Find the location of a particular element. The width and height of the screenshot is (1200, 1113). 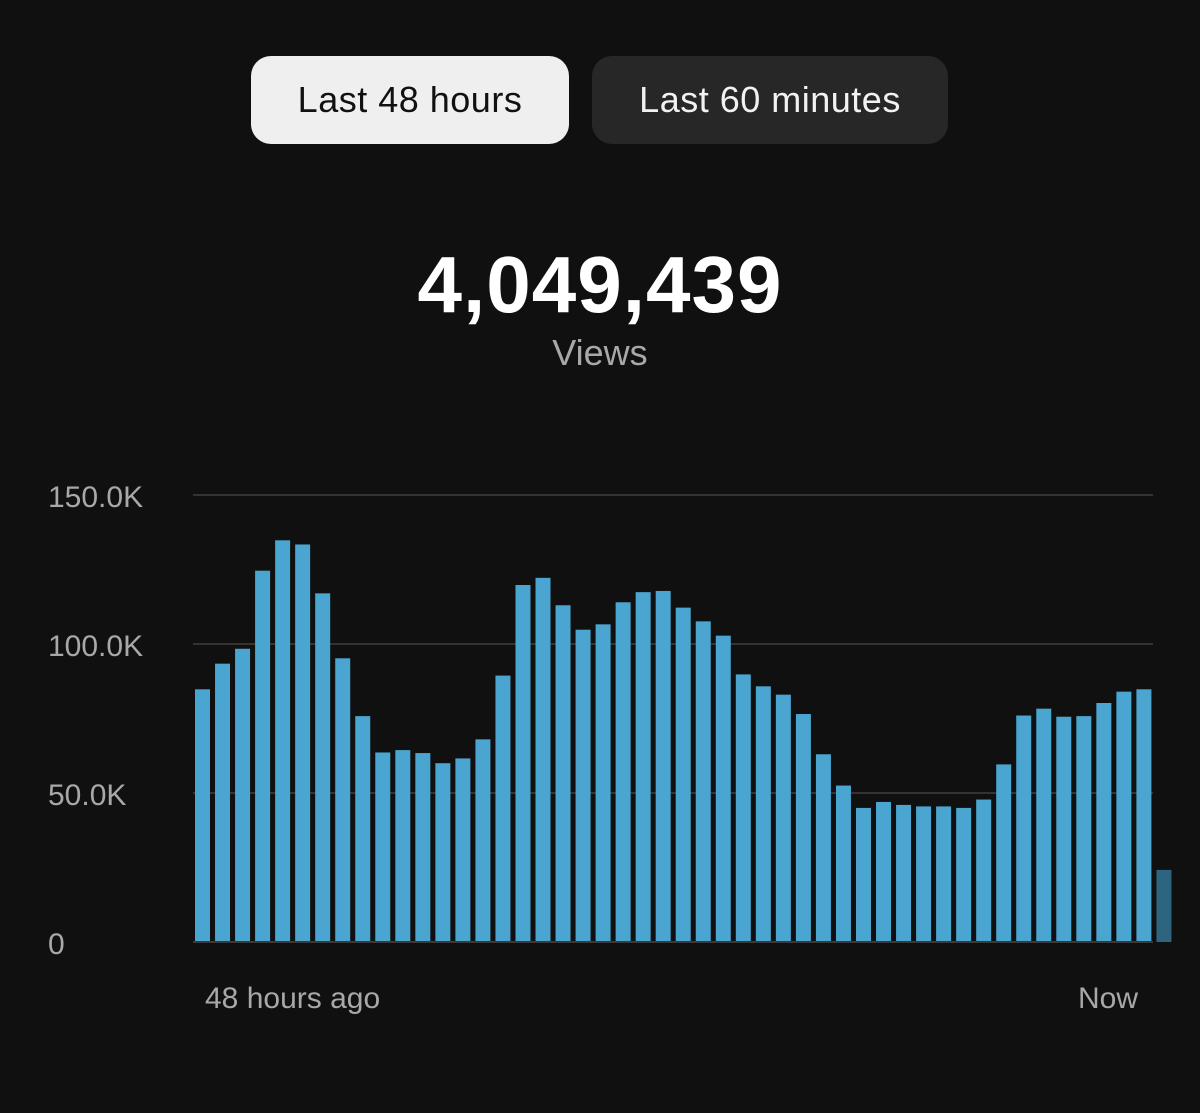

y-tick-label: 50.0K is located at coordinates (87, 795).